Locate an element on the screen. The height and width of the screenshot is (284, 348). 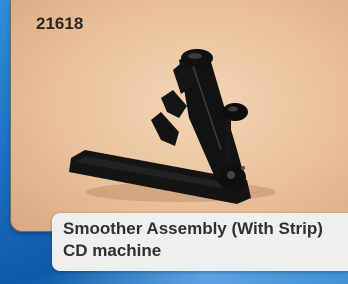
part-number-label: 21618 is located at coordinates (60, 23).